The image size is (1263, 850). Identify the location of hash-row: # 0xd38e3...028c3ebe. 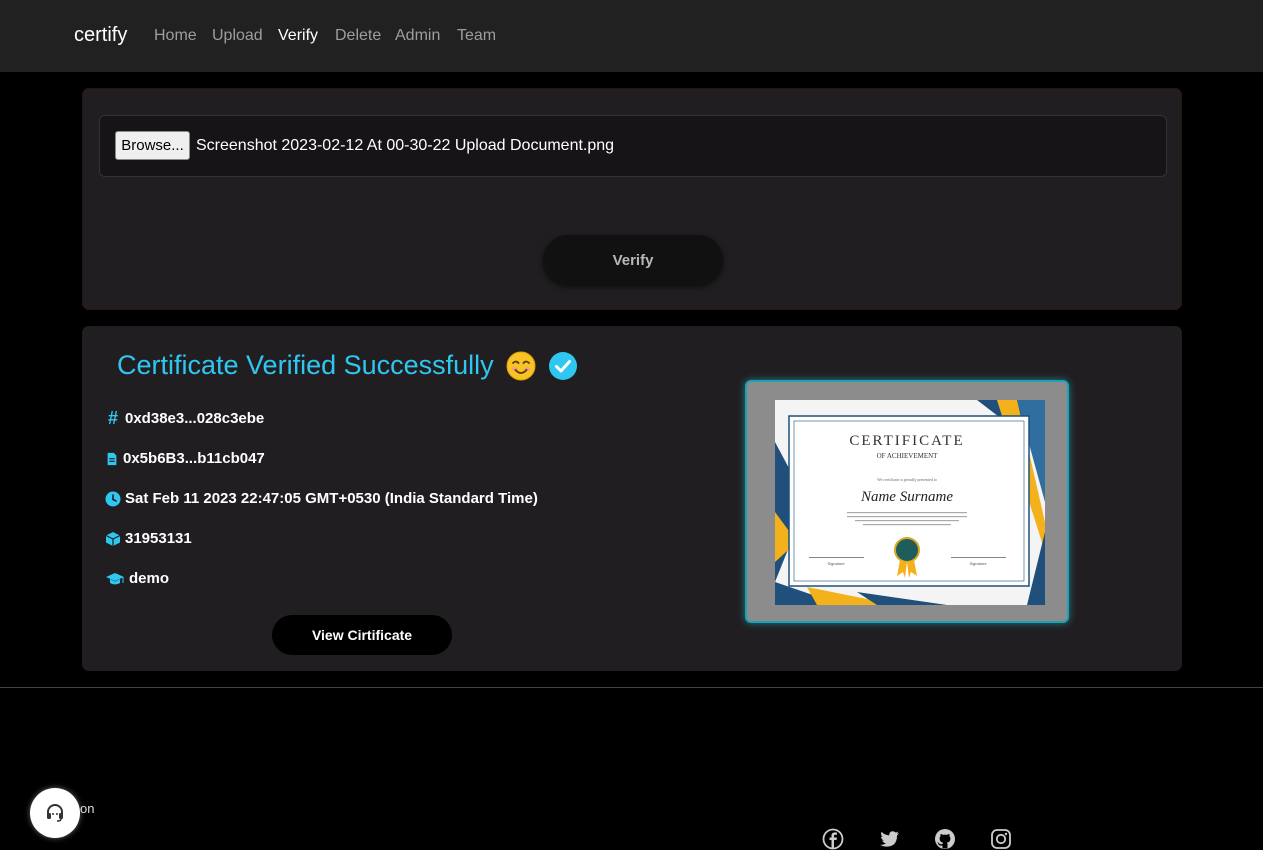
(185, 418).